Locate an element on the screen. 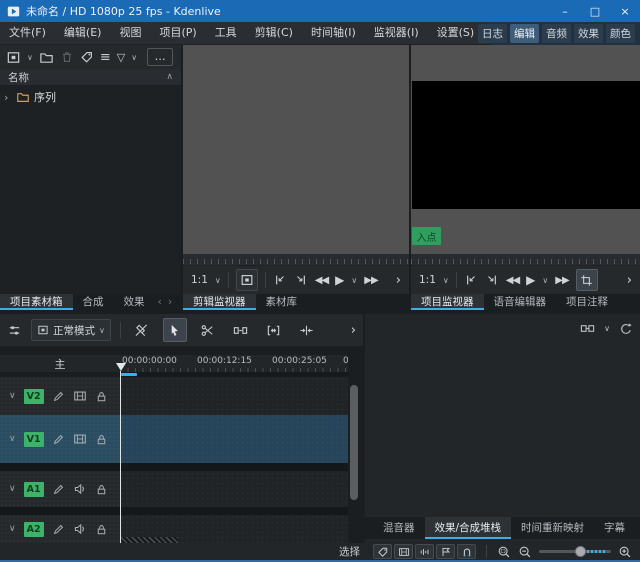 The width and height of the screenshot is (640, 562). track-badge: V2 is located at coordinates (33, 396).